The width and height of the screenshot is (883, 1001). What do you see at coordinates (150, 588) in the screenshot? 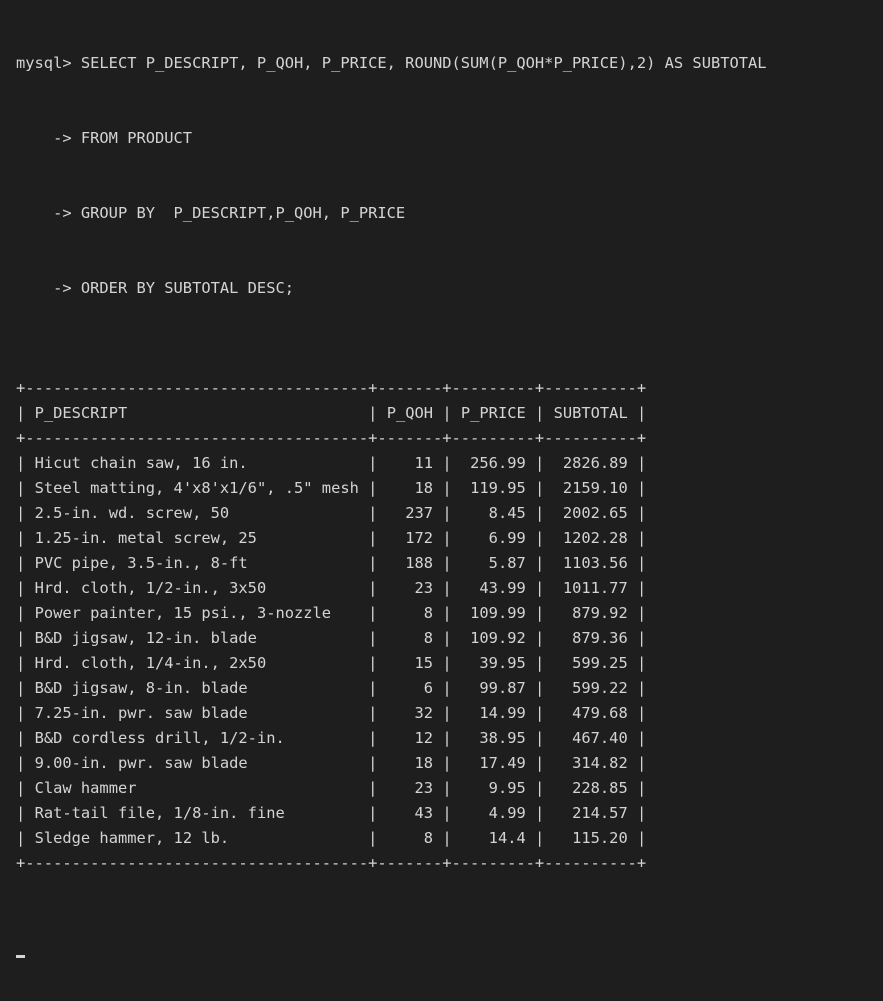
I see `table-cell-0: Hrd. cloth, 1/2-in., 3x50` at bounding box center [150, 588].